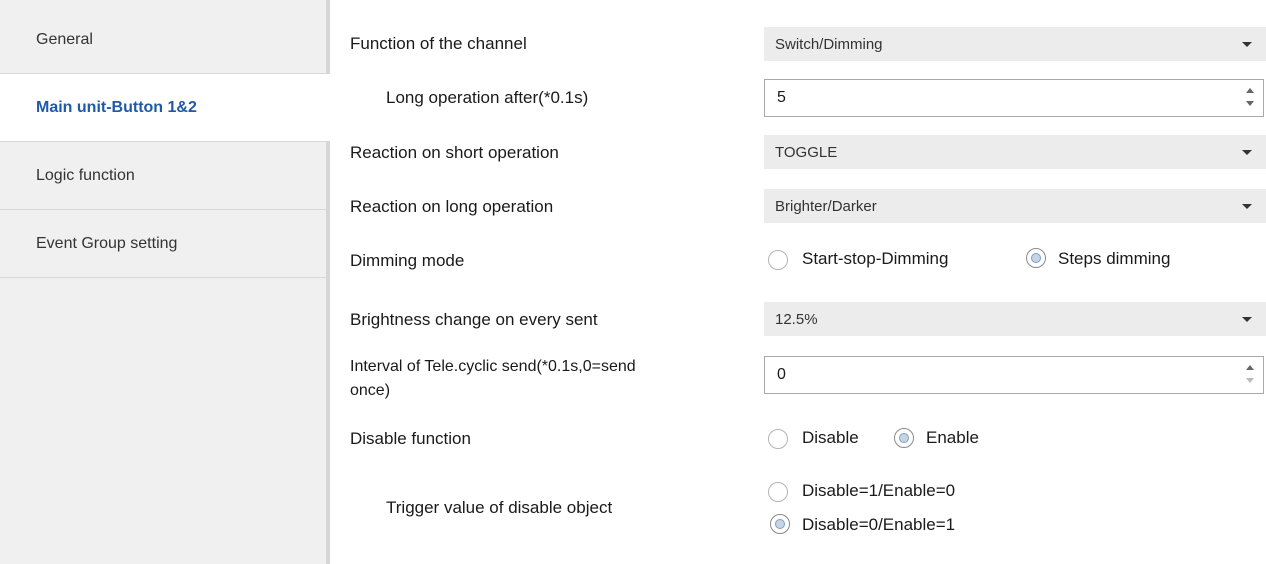 The width and height of the screenshot is (1266, 564). Describe the element at coordinates (370, 390) in the screenshot. I see `interval-label-line2: once)` at that location.